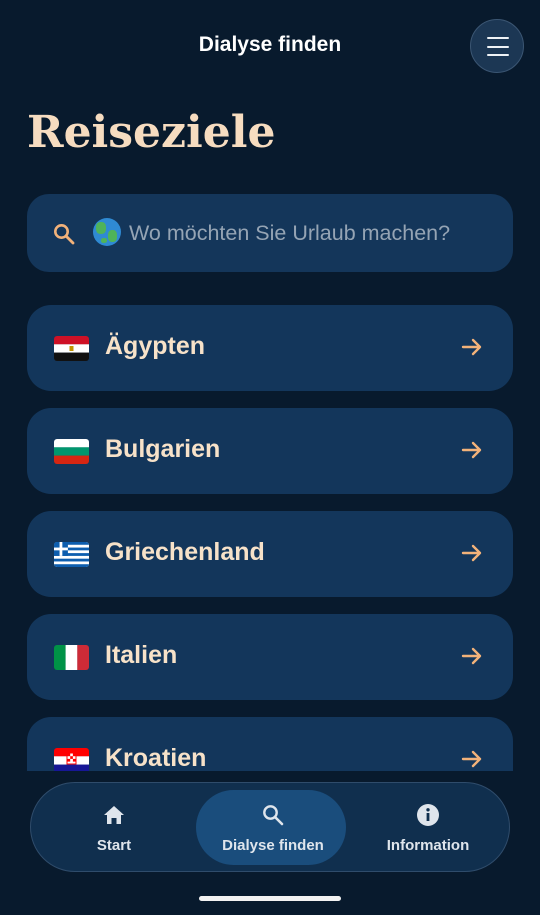 The height and width of the screenshot is (915, 540). What do you see at coordinates (270, 451) in the screenshot?
I see `list-item-bulgarien: Bulgarien` at bounding box center [270, 451].